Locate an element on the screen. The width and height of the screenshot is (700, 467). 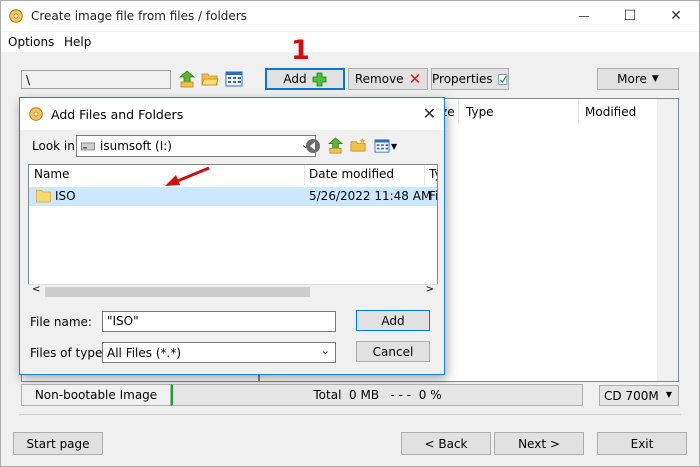
back-button: < Back is located at coordinates (446, 443).